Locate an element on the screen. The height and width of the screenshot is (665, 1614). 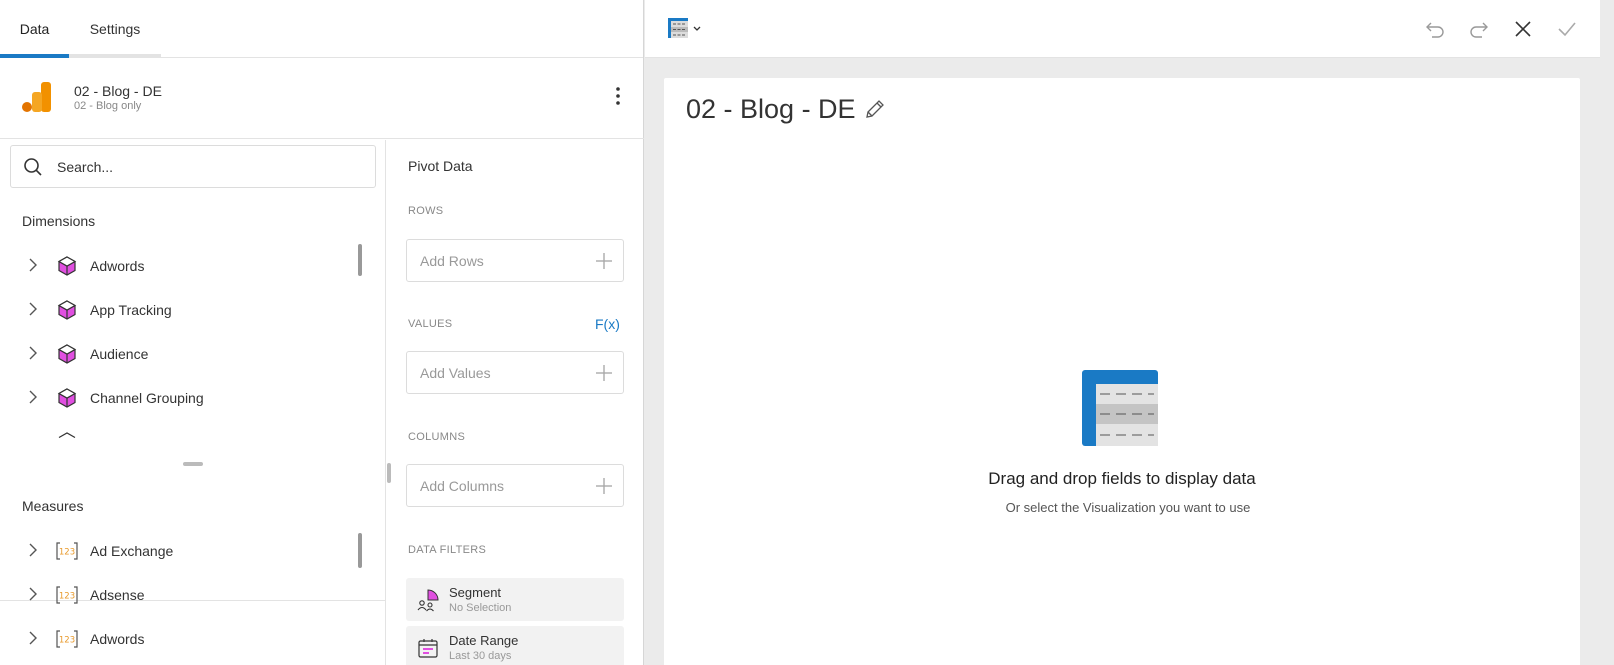
segment-filter-value: No Selection is located at coordinates (480, 608).